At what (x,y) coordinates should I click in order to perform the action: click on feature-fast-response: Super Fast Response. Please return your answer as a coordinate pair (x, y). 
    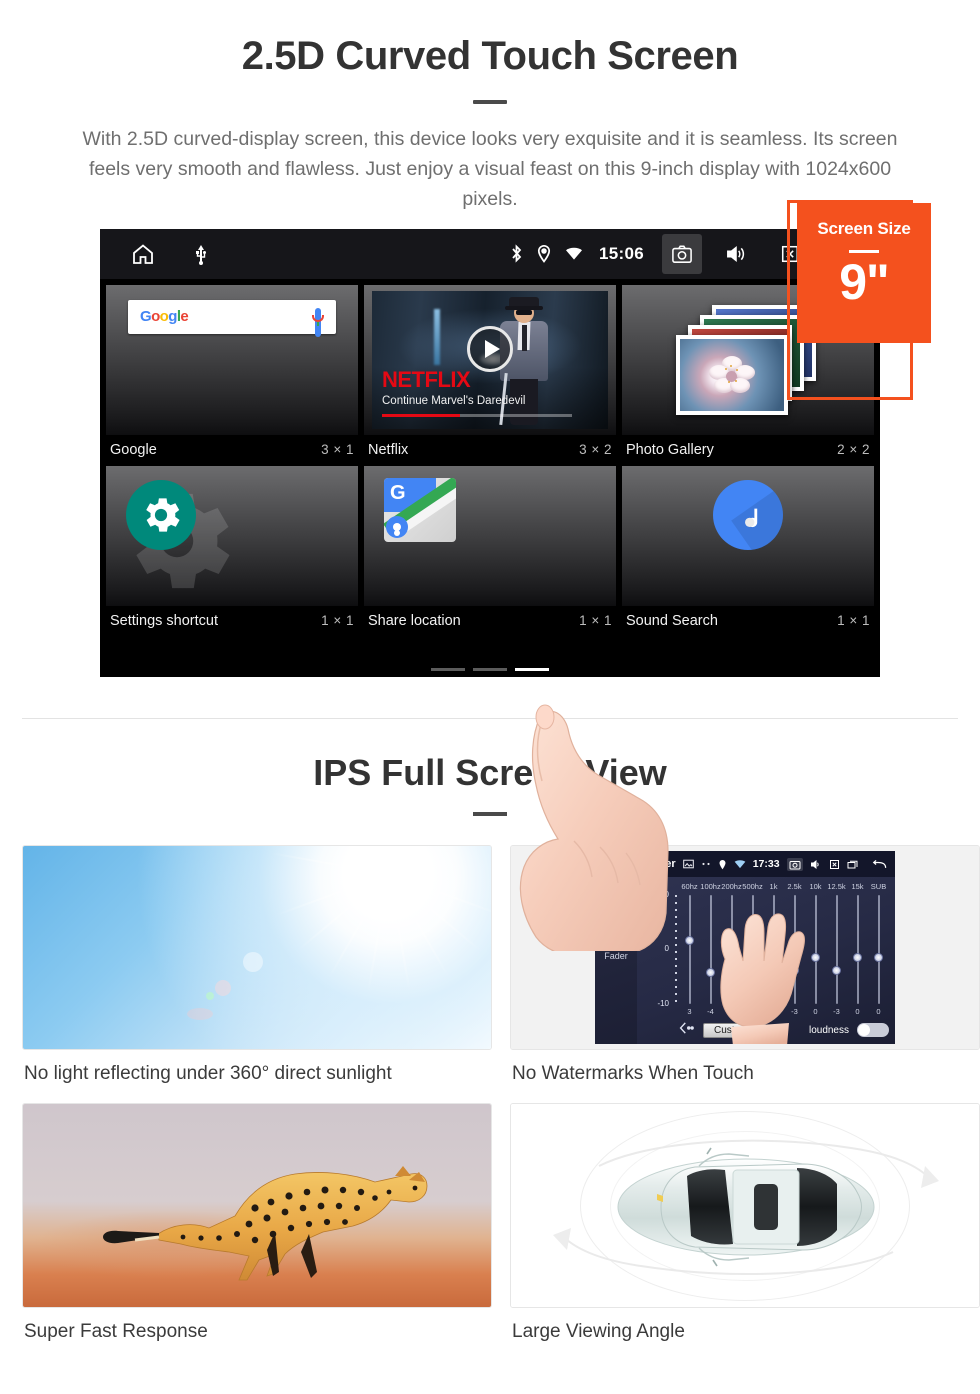
    Looking at the image, I should click on (257, 1231).